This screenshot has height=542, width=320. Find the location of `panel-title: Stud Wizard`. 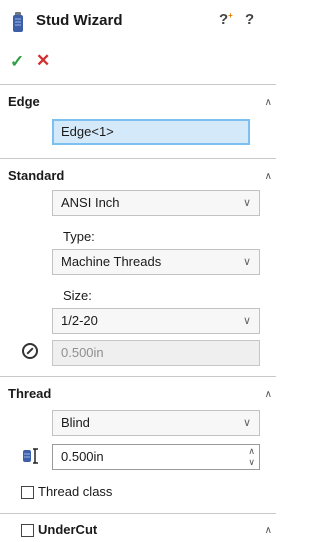

panel-title: Stud Wizard is located at coordinates (79, 20).